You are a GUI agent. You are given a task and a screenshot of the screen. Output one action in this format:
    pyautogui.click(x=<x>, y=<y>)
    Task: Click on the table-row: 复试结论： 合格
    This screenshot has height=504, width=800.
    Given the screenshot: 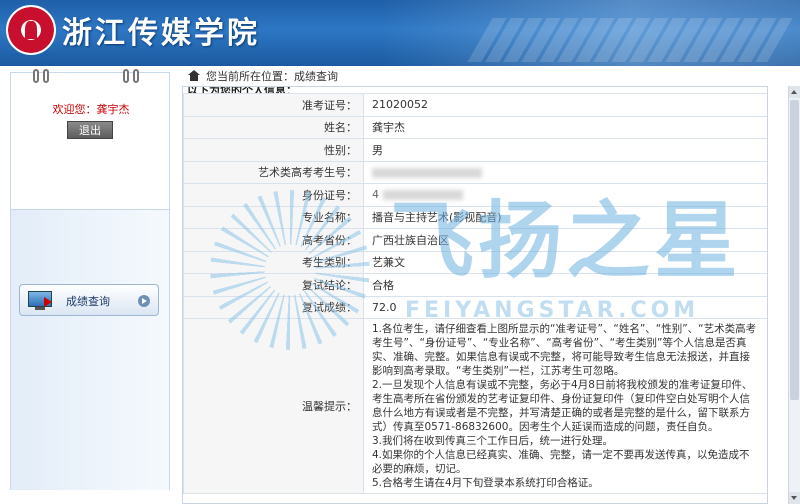 What is the action you would take?
    pyautogui.click(x=475, y=285)
    